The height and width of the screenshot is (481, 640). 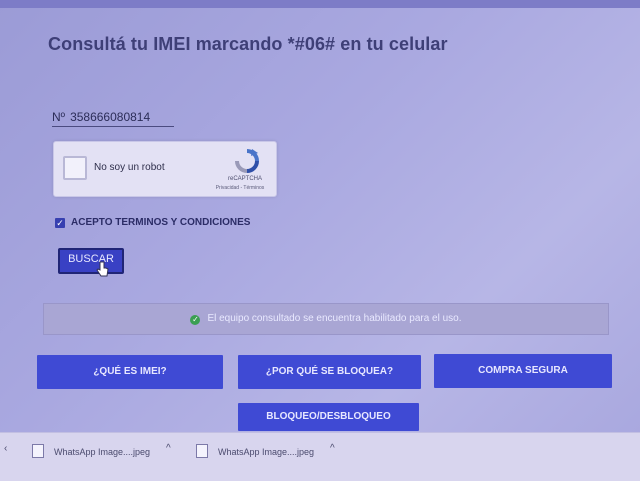 What do you see at coordinates (102, 269) in the screenshot?
I see `hand-cursor-icon` at bounding box center [102, 269].